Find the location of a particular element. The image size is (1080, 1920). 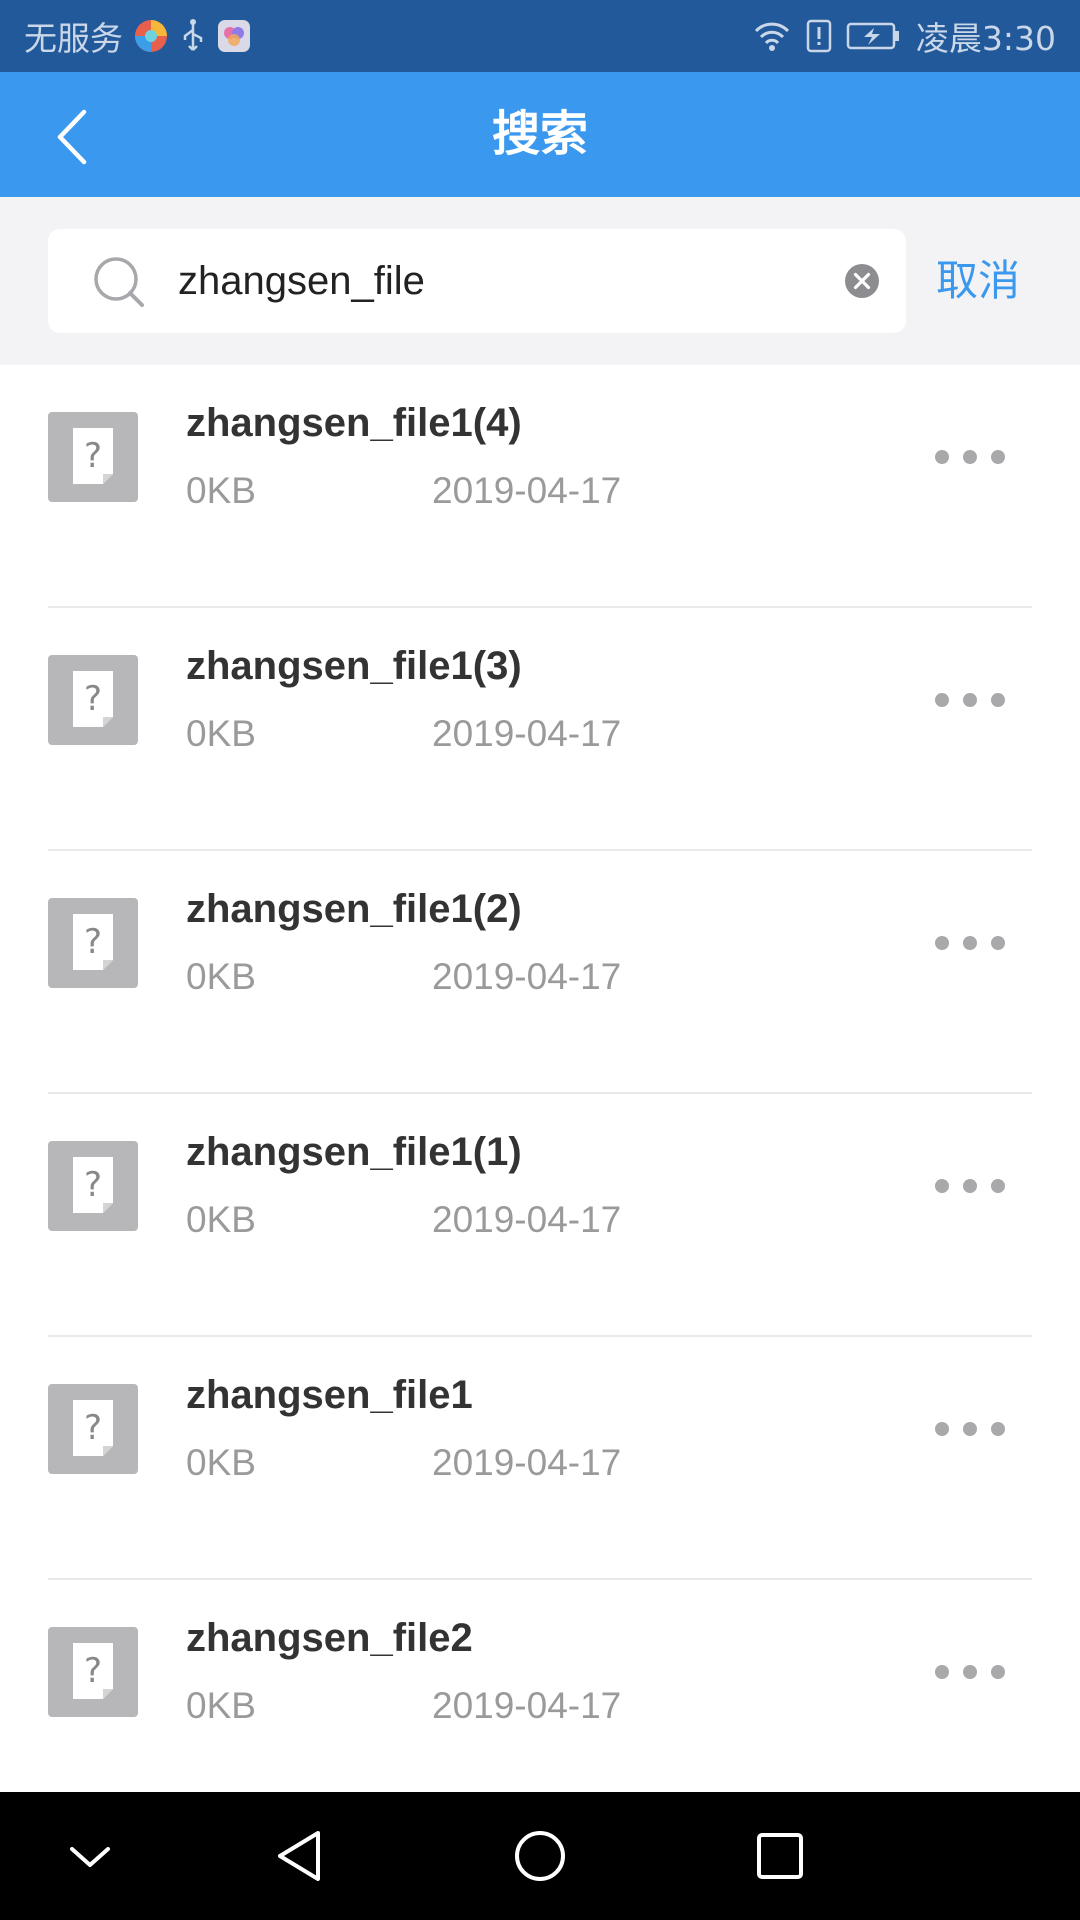

battery-charging-icon is located at coordinates (874, 36).